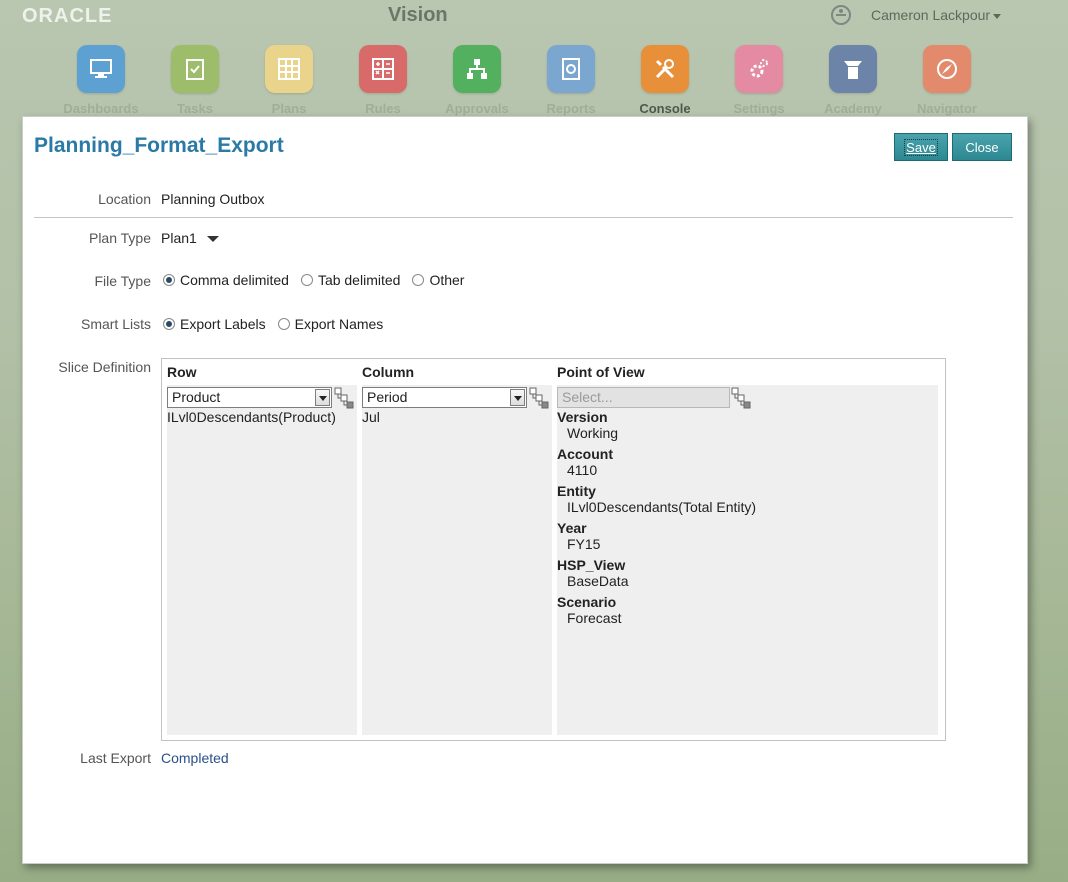  I want to click on nav-label: Reports, so click(571, 108).